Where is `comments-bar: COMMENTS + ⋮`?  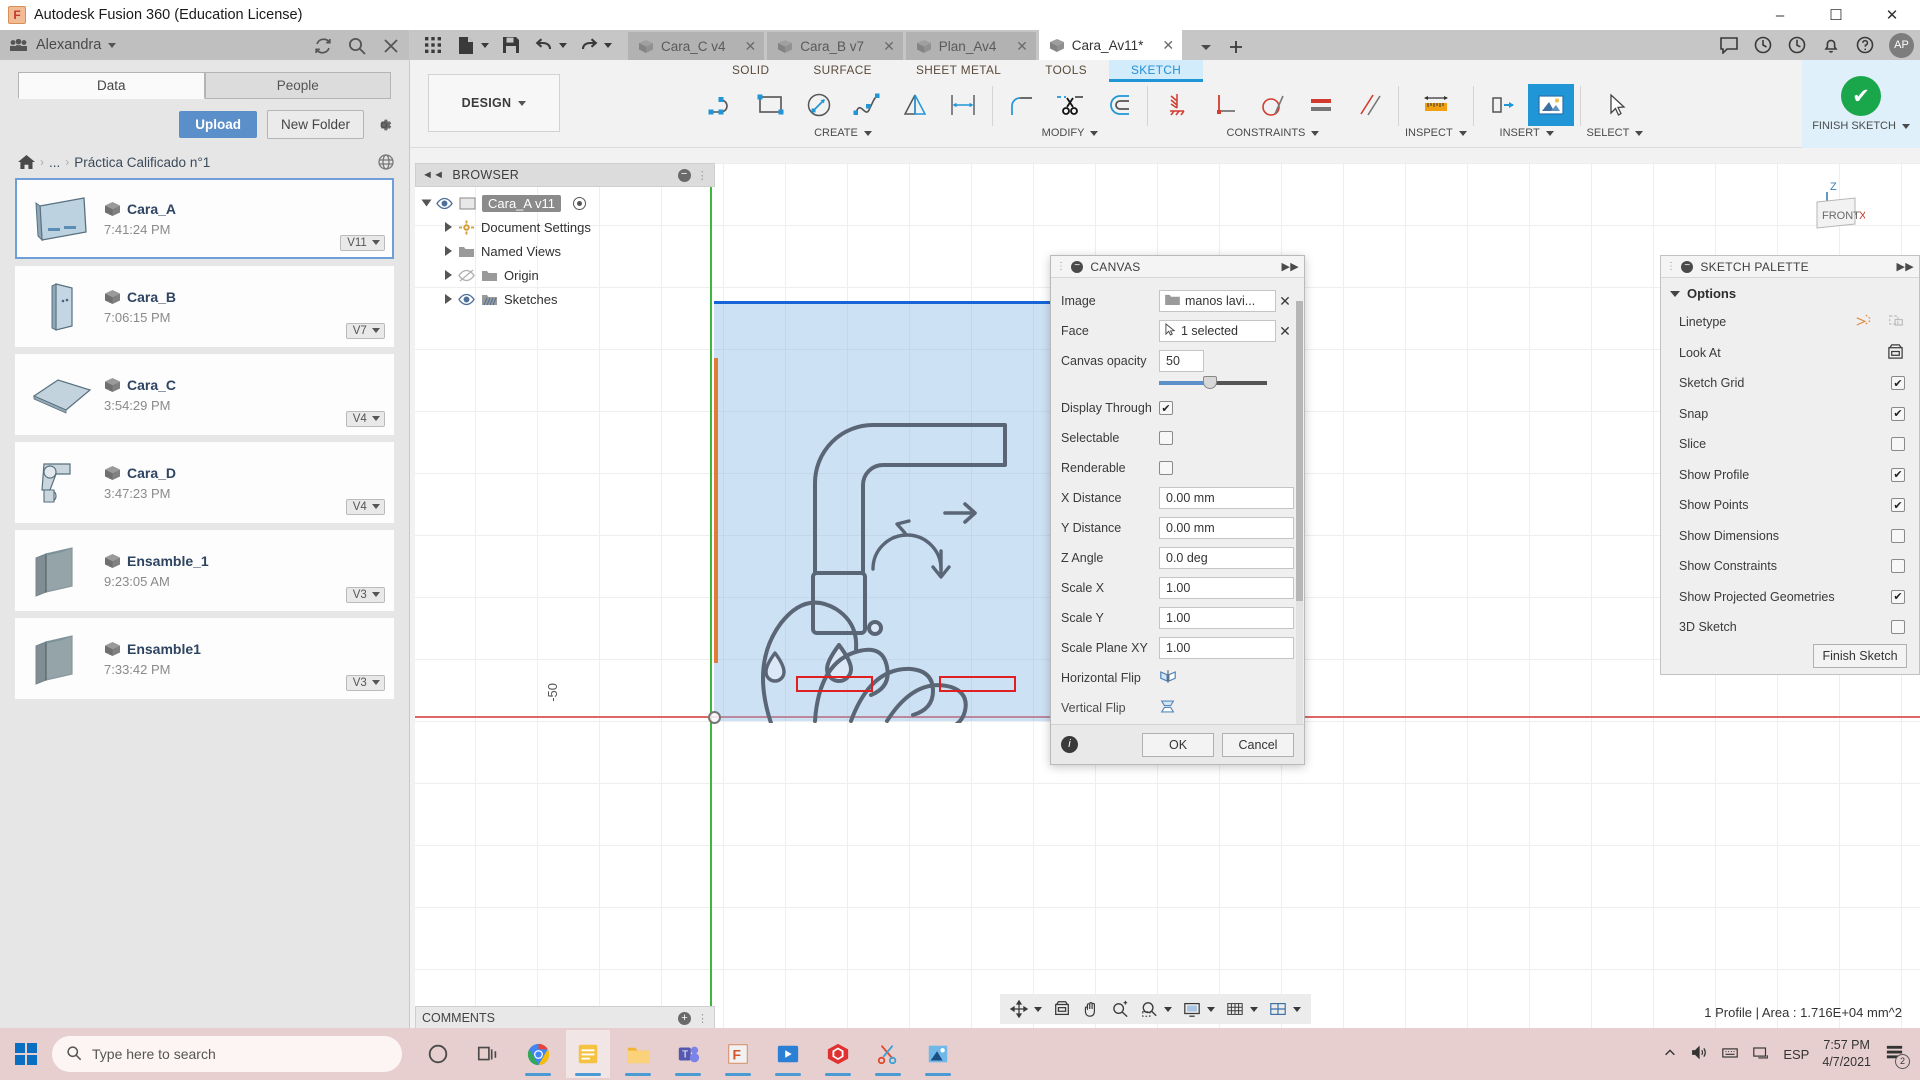 comments-bar: COMMENTS + ⋮ is located at coordinates (565, 1018).